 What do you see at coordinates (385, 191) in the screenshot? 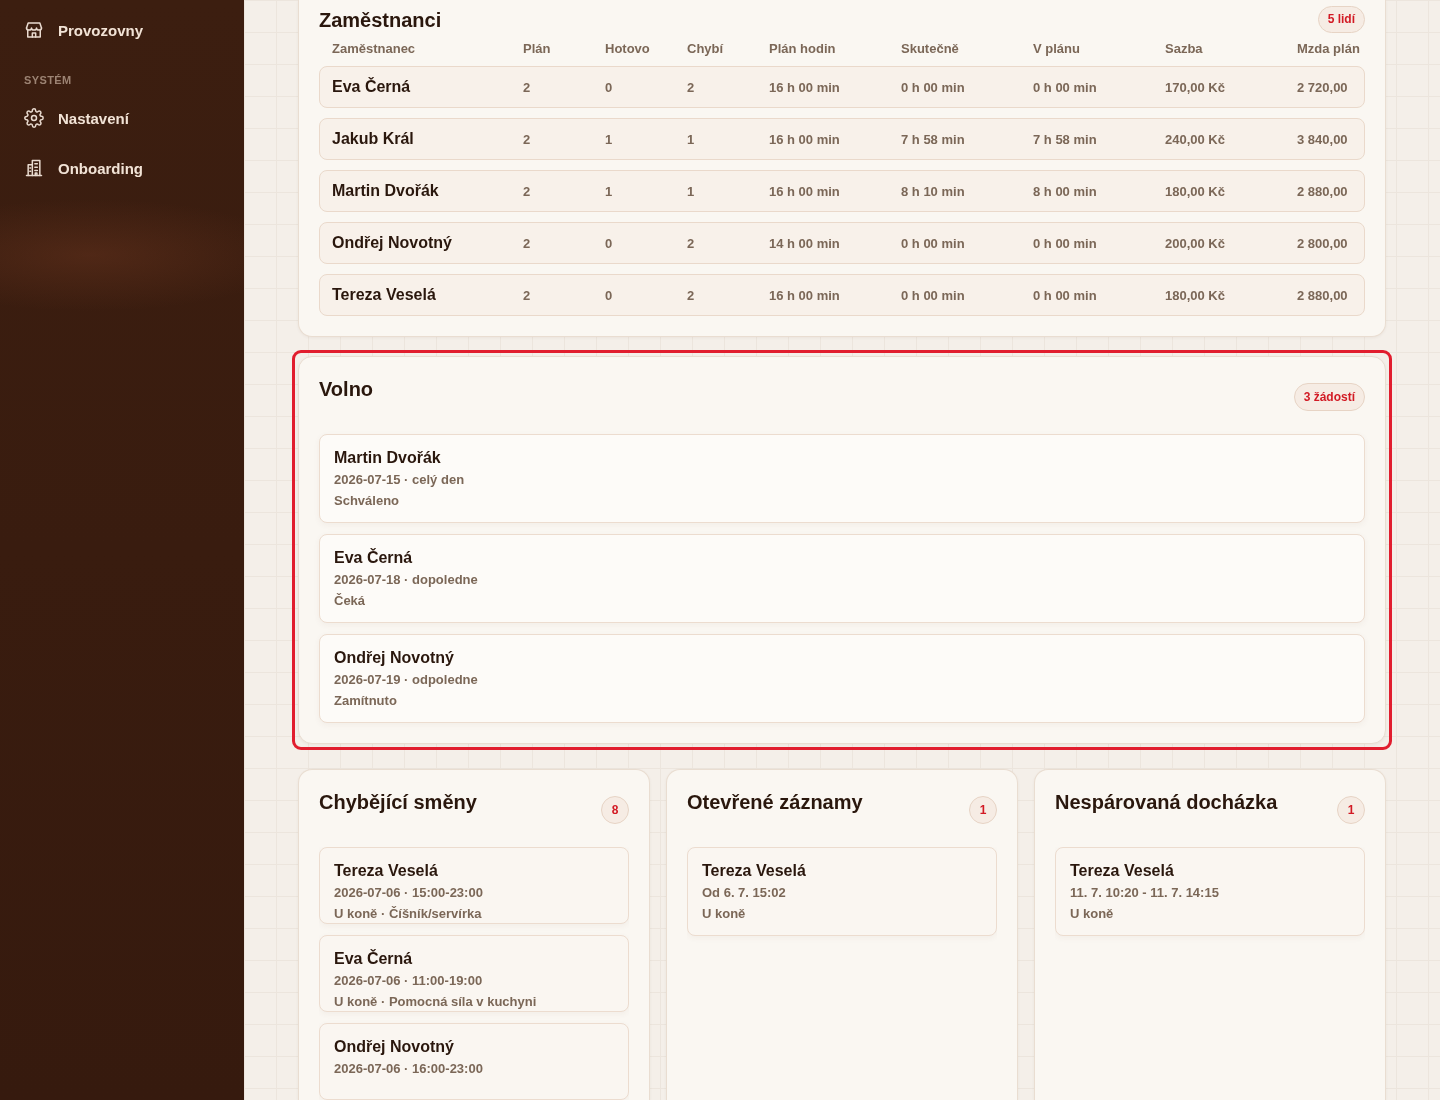
I see `employee-name: Martin Dvořák` at bounding box center [385, 191].